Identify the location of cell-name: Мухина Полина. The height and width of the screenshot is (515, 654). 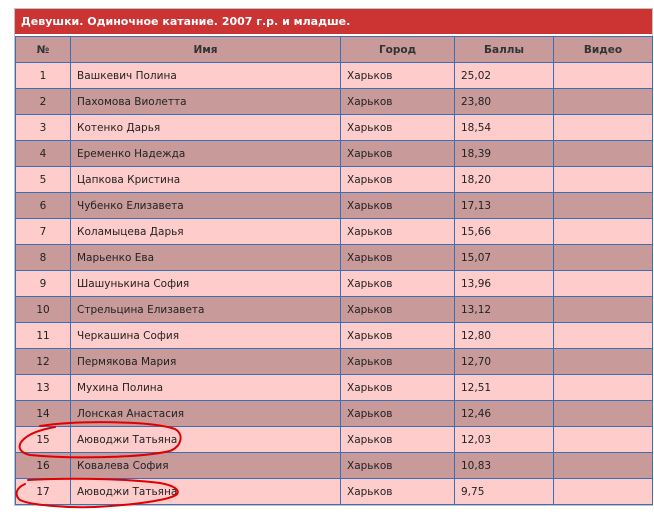
(205, 387).